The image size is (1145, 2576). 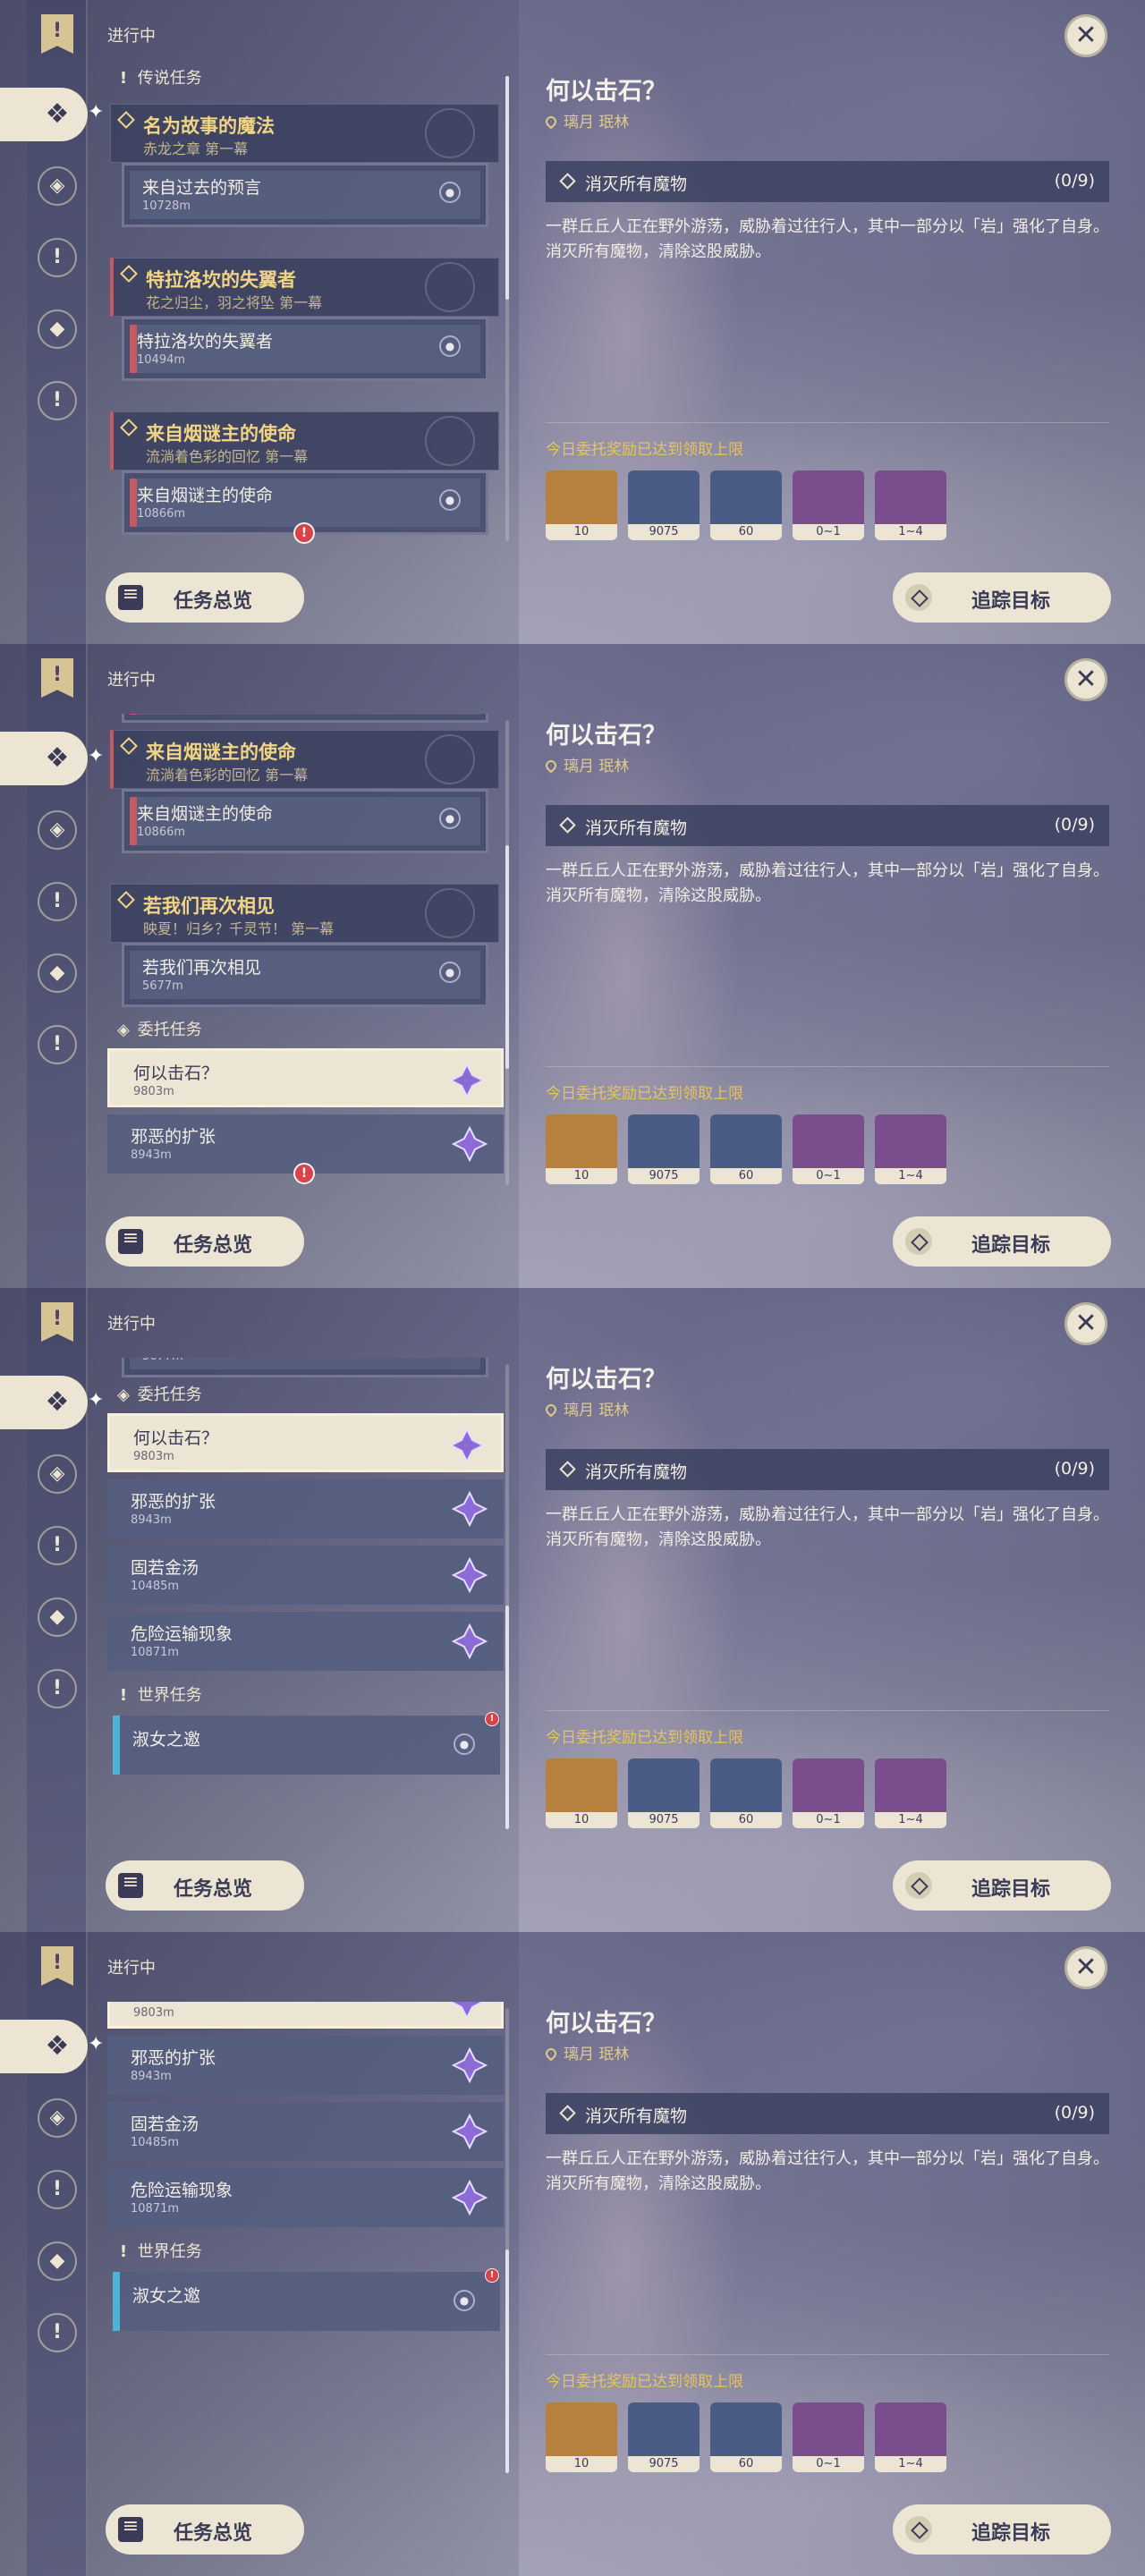 What do you see at coordinates (304, 133) in the screenshot?
I see `quest-header: 名为故事的魔法 赤龙之章 第一幕` at bounding box center [304, 133].